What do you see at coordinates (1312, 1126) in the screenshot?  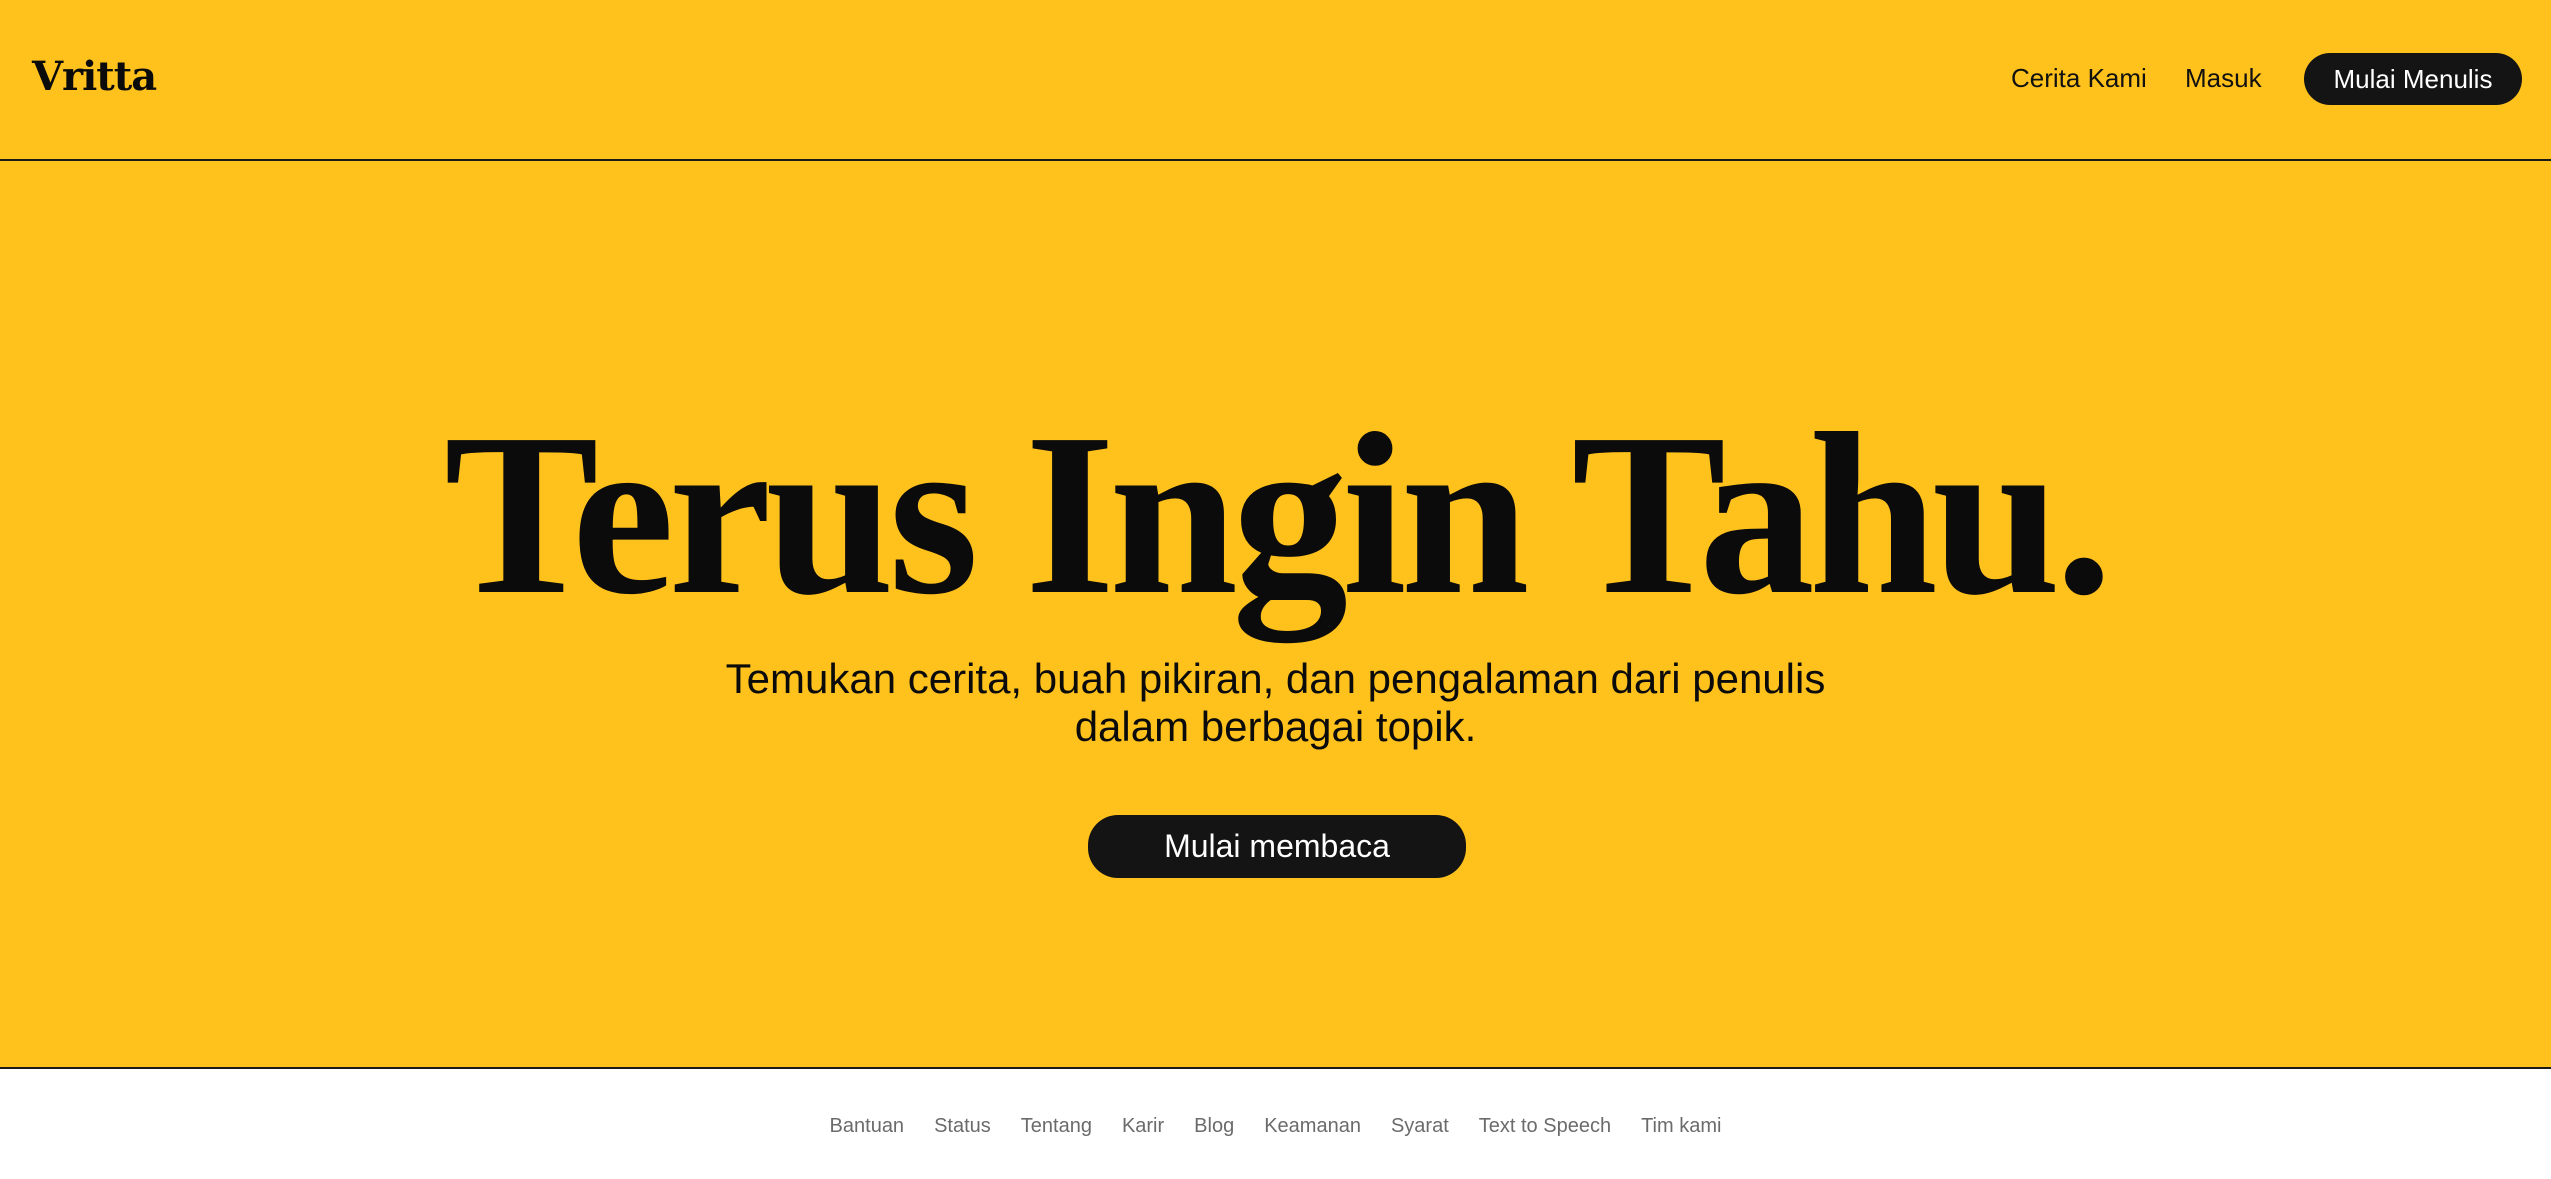 I see `footer-link-security: Keamanan` at bounding box center [1312, 1126].